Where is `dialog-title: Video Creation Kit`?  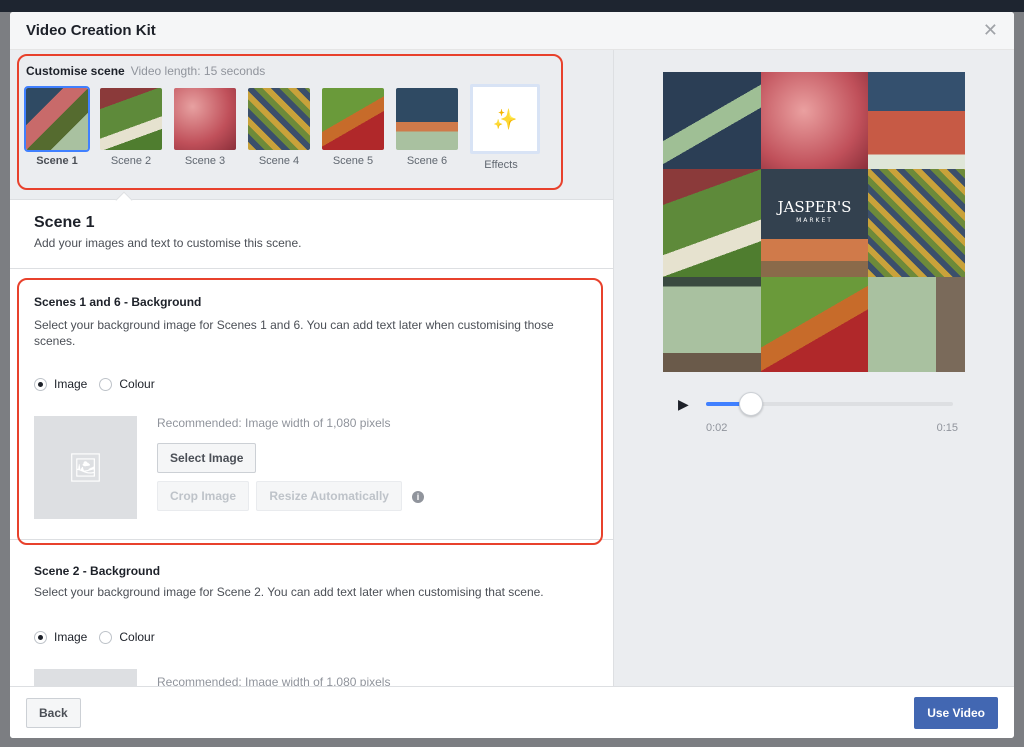 dialog-title: Video Creation Kit is located at coordinates (91, 30).